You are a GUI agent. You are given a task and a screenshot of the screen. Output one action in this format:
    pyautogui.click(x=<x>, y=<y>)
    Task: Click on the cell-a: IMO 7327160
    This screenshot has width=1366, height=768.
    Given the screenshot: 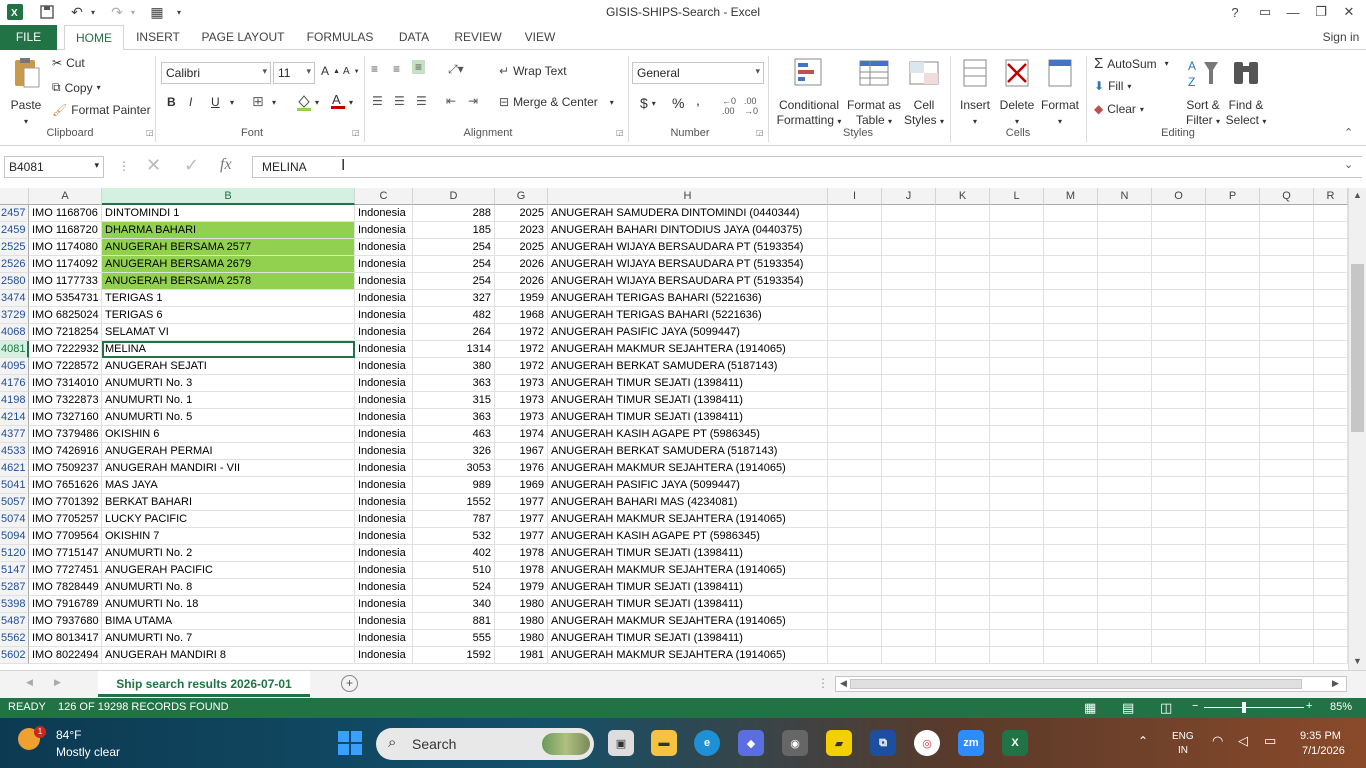 What is the action you would take?
    pyautogui.click(x=65, y=417)
    